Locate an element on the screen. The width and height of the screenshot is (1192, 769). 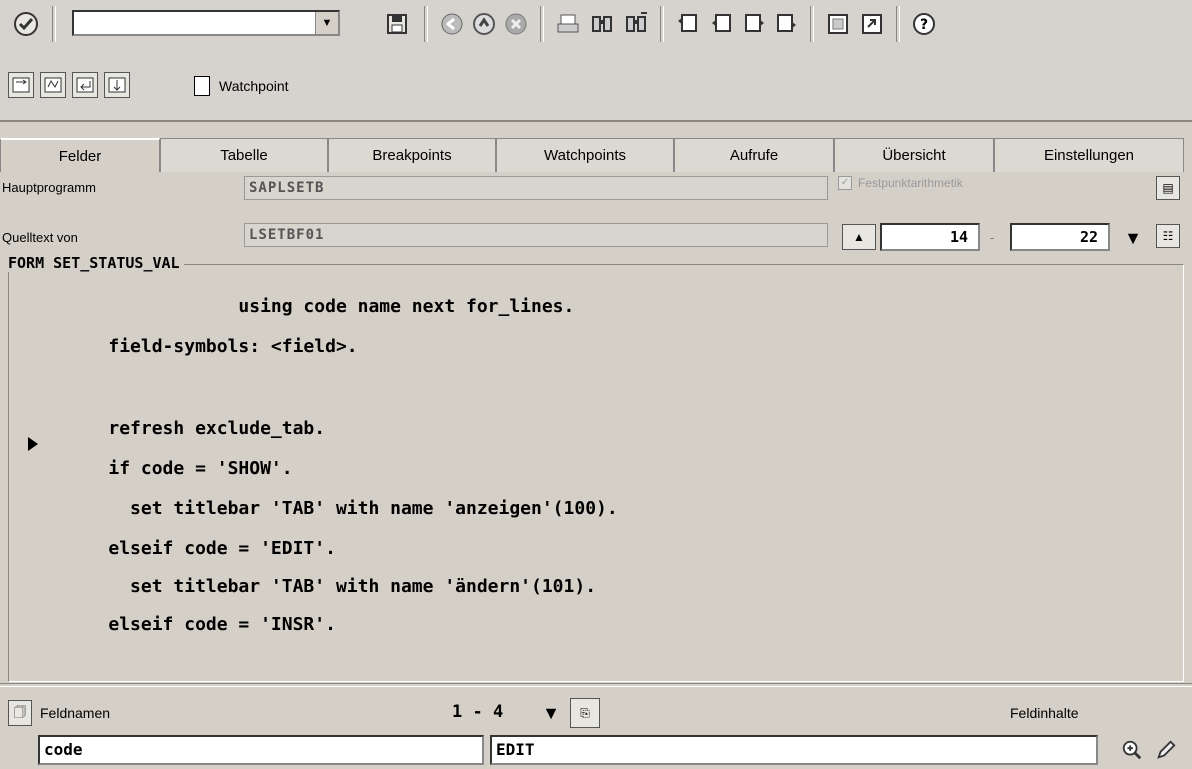
divider is located at coordinates (596, 685).